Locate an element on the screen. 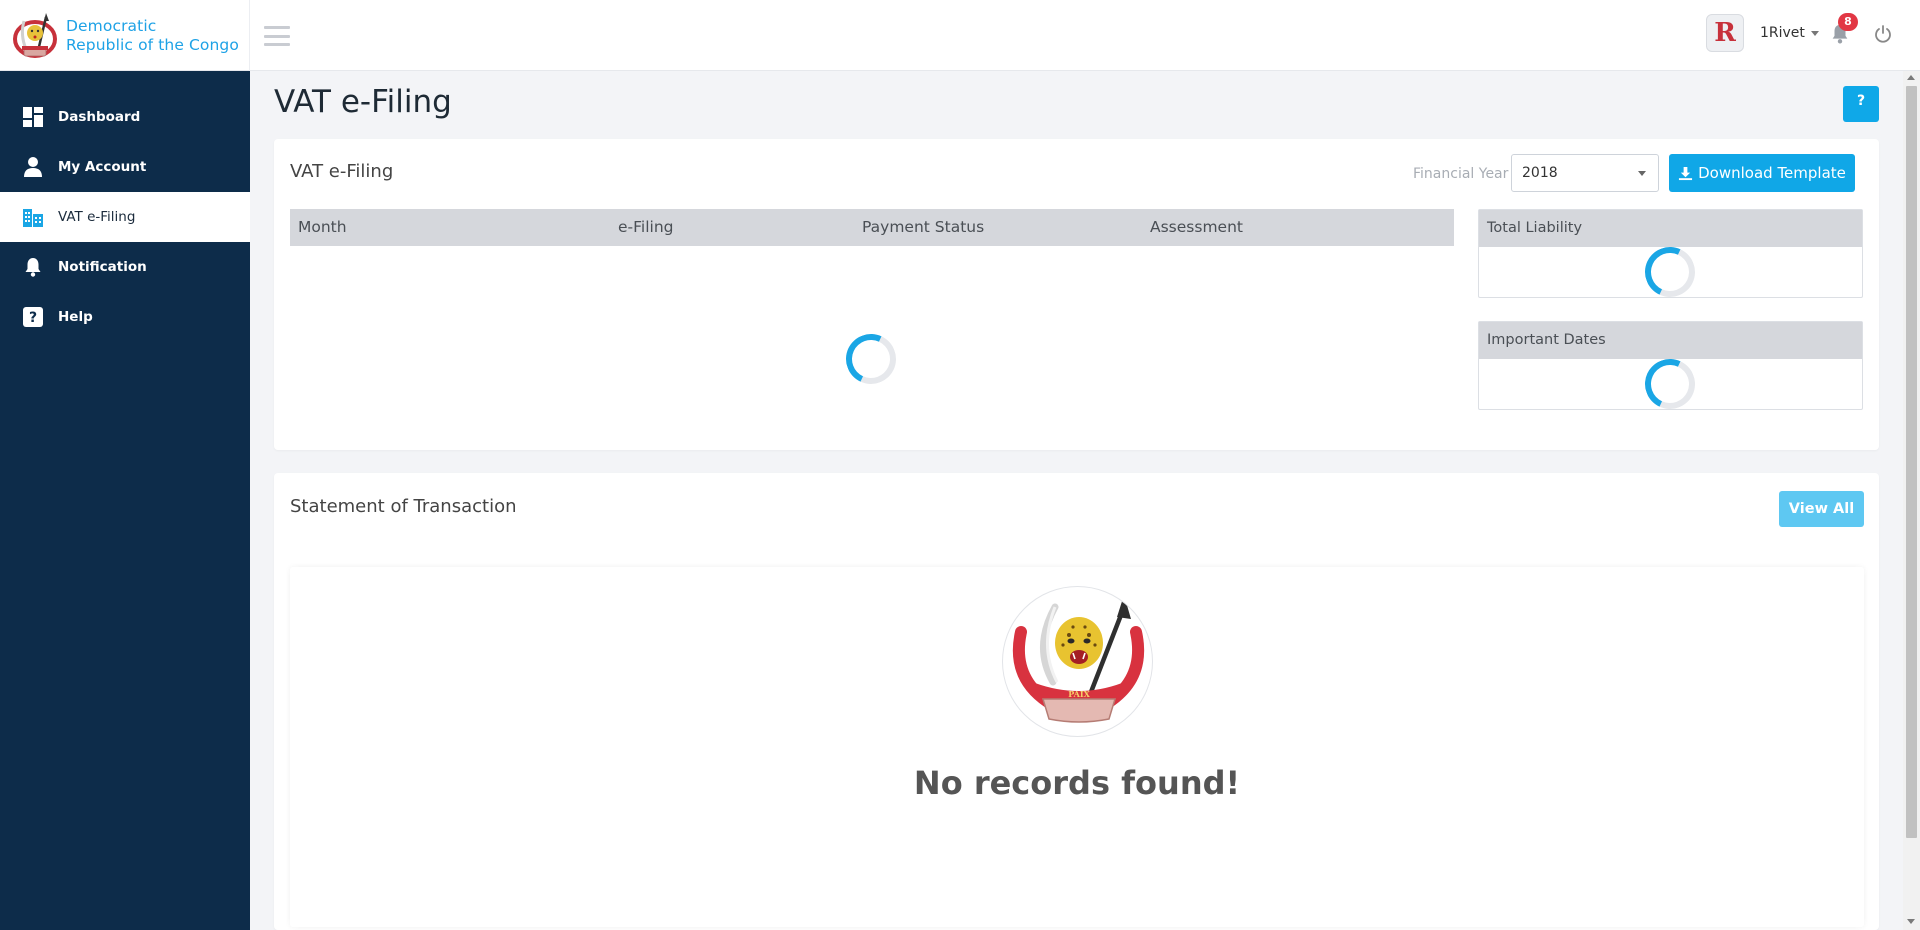  bell-icon is located at coordinates (33, 267).